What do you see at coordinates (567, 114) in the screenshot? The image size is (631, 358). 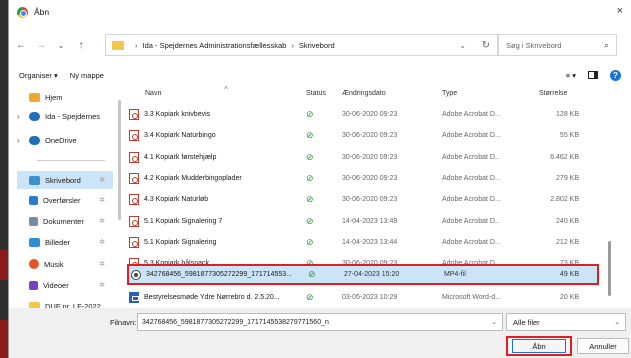 I see `file-size: 128 KB` at bounding box center [567, 114].